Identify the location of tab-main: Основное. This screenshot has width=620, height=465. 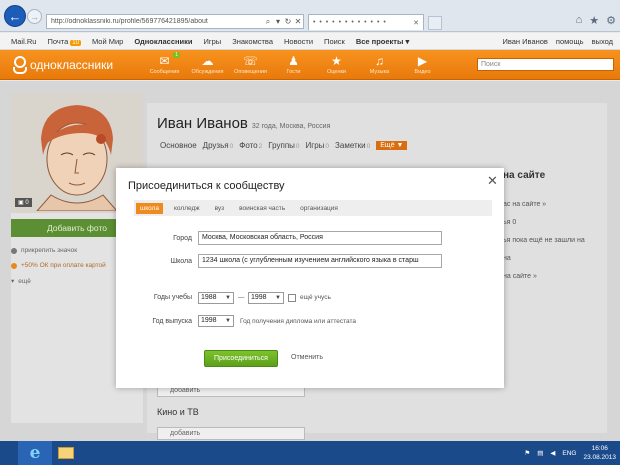
(178, 145).